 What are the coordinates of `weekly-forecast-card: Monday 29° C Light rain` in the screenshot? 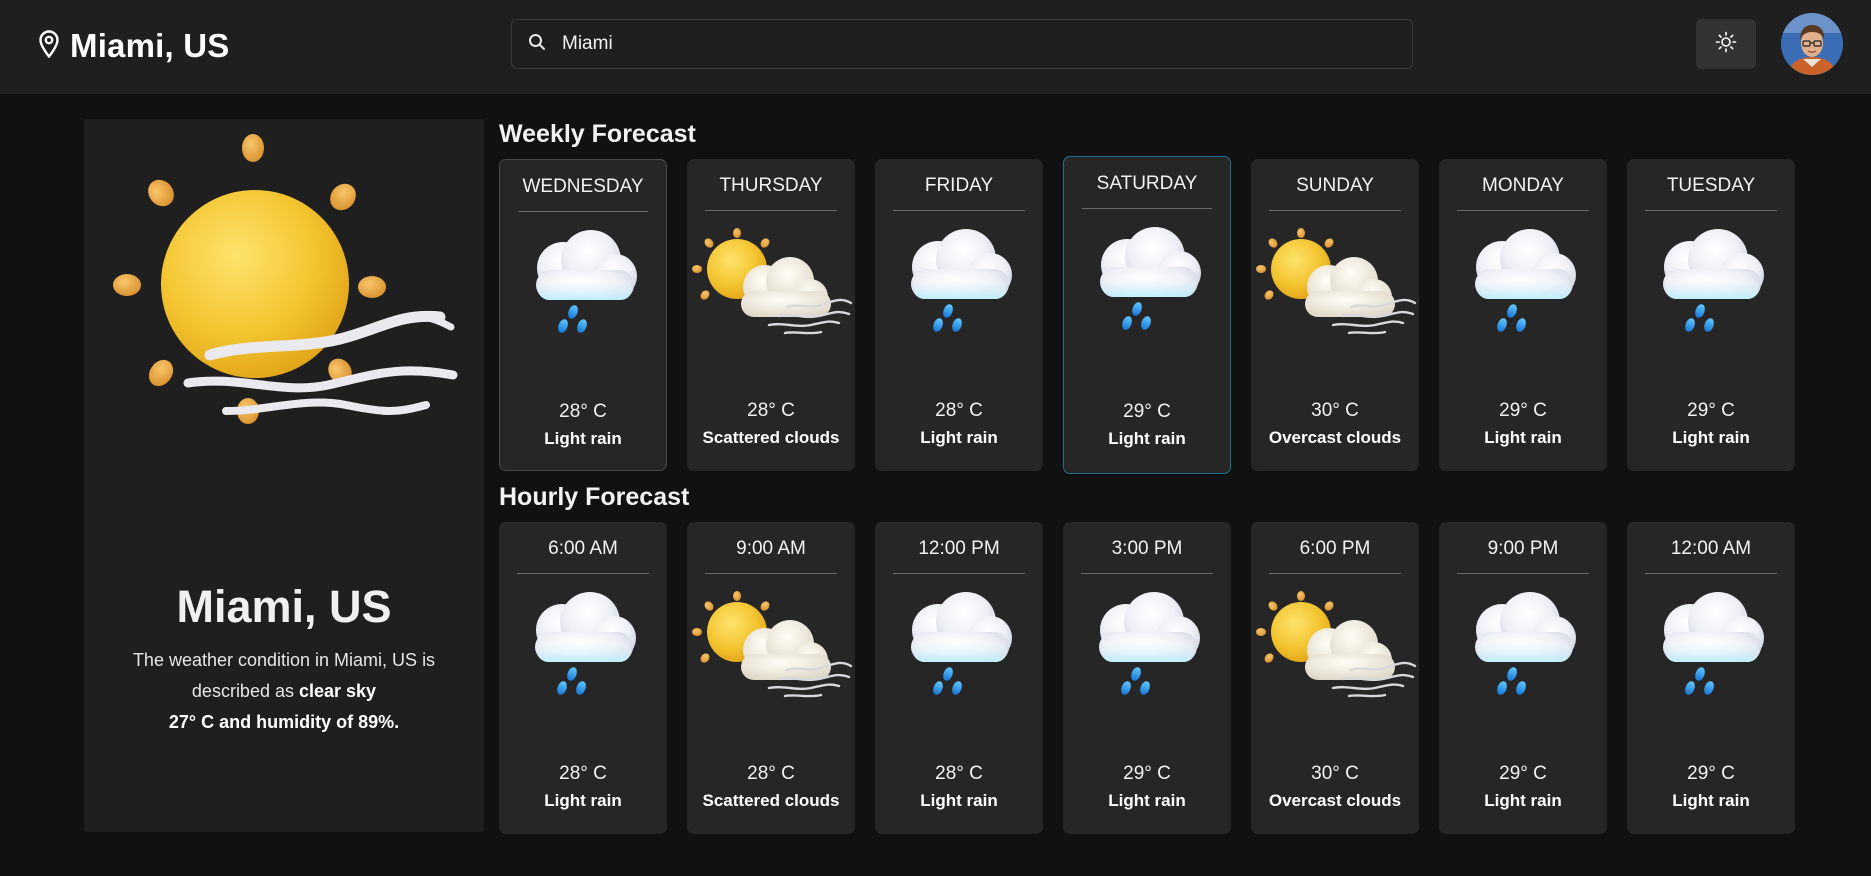 It's located at (1523, 315).